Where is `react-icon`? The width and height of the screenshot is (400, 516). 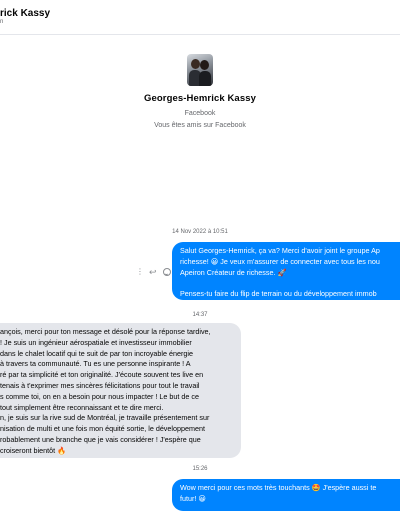
react-icon is located at coordinates (166, 272).